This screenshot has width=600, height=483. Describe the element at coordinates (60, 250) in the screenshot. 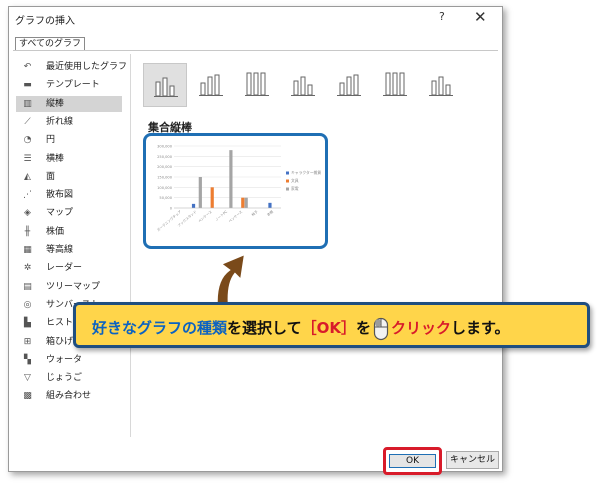

I see `sidebar-item-label: 等高線` at that location.